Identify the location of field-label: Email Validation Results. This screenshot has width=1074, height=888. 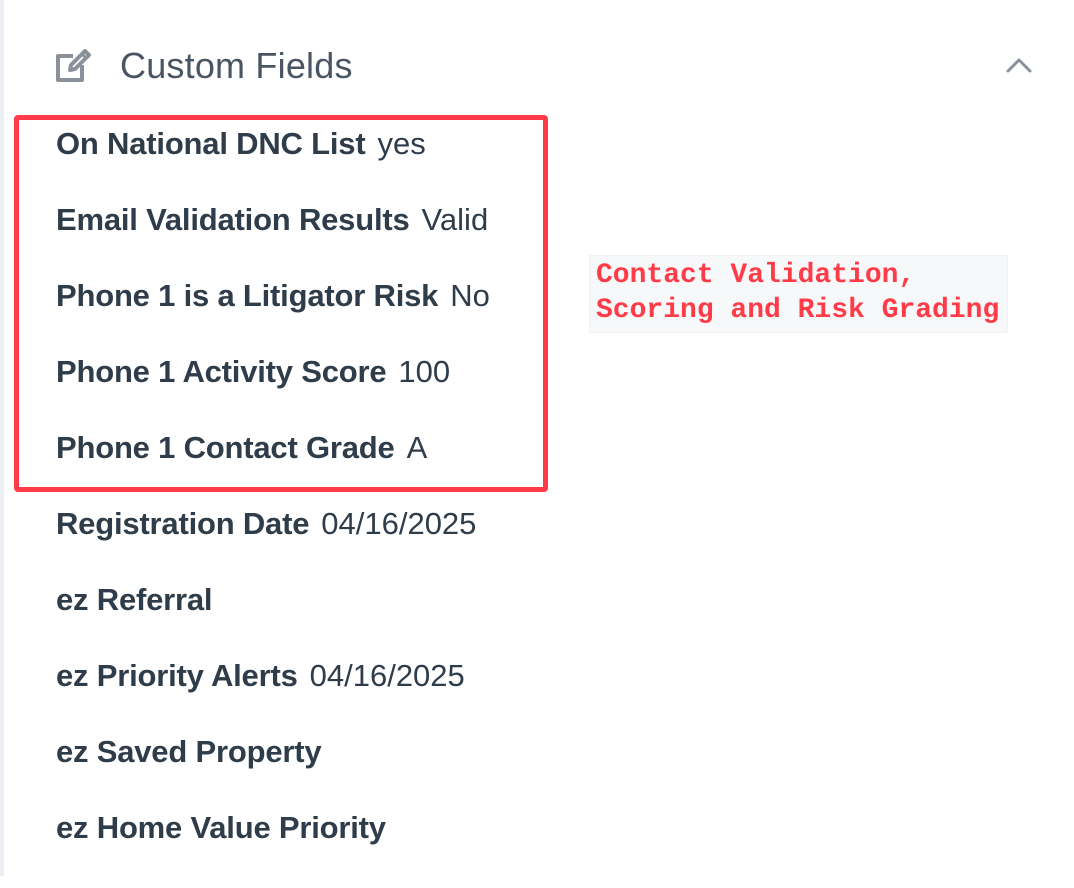
(233, 219).